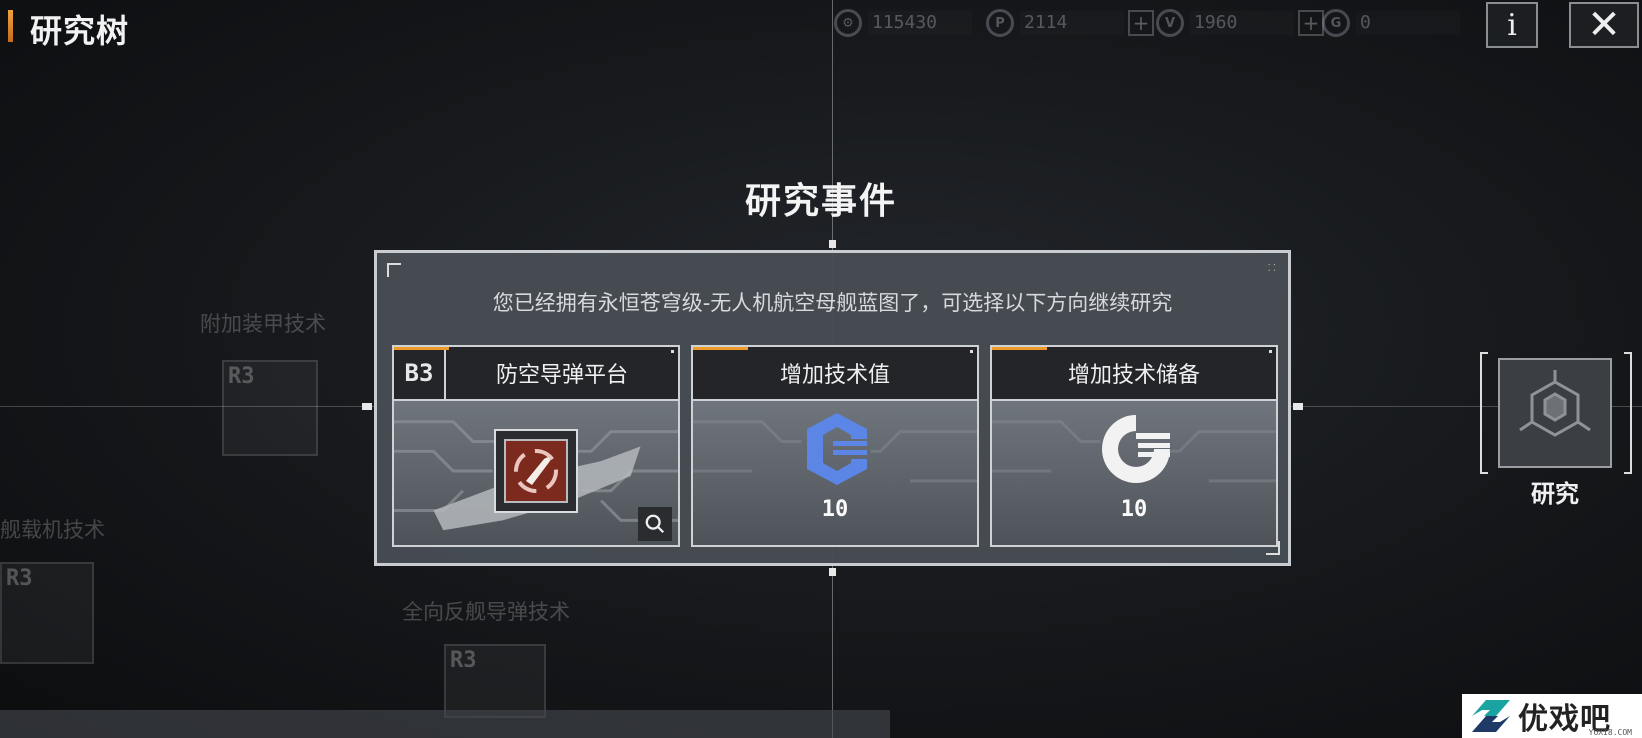  Describe the element at coordinates (486, 612) in the screenshot. I see `bg-tree-label: 全向反舰导弹技术` at that location.